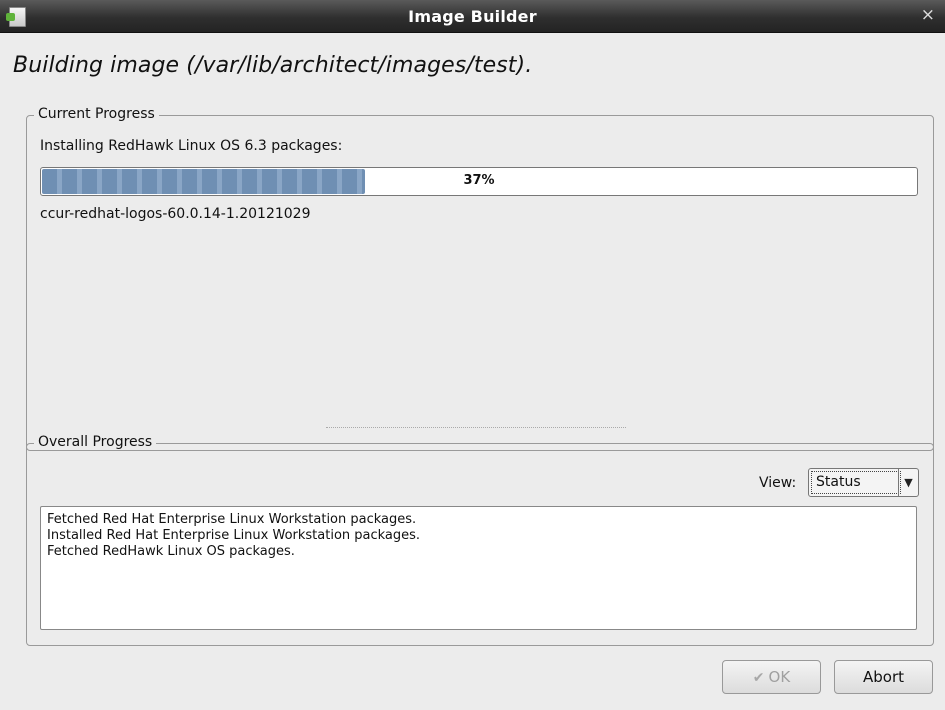 The height and width of the screenshot is (710, 945). I want to click on title-bar: Image Builder ×, so click(472, 16).